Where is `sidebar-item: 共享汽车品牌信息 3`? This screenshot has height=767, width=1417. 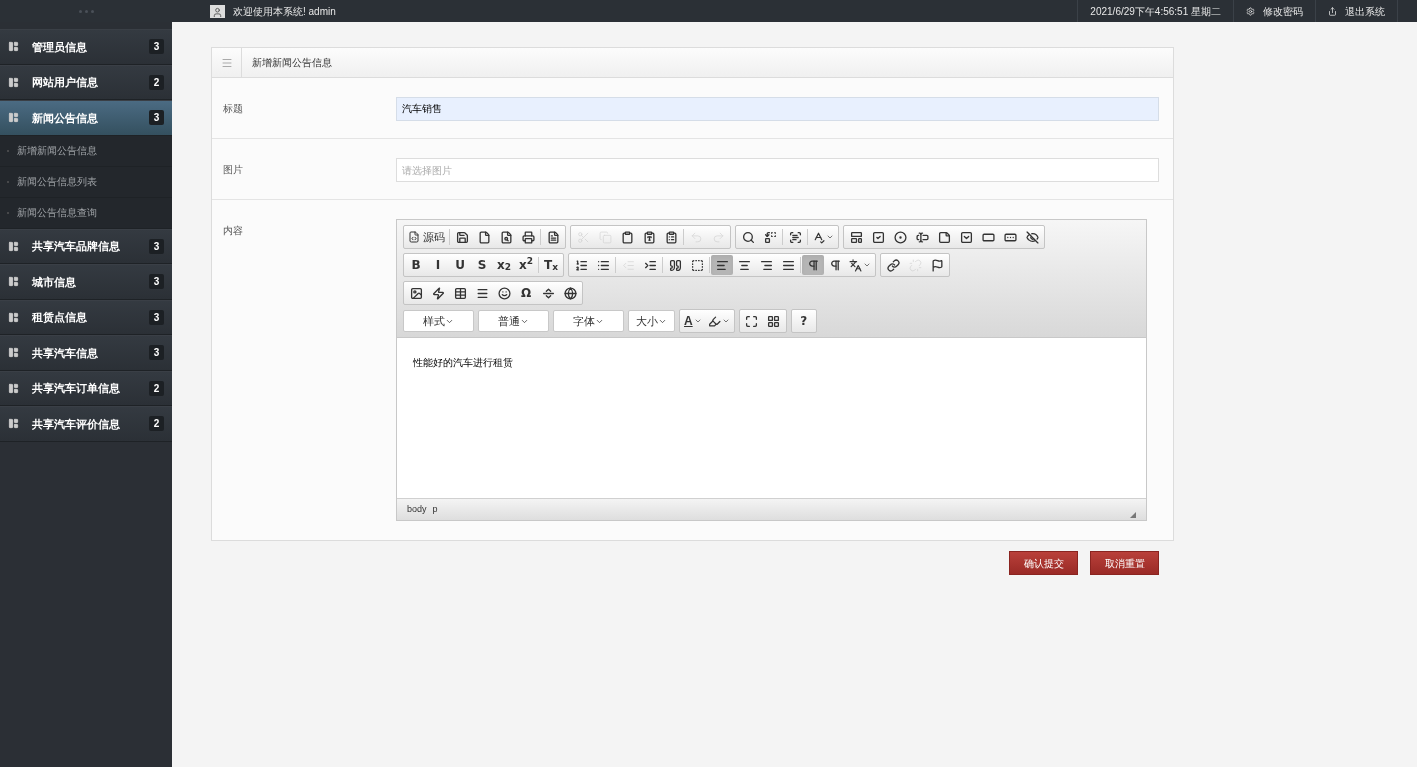
sidebar-item: 共享汽车品牌信息 3 is located at coordinates (86, 246).